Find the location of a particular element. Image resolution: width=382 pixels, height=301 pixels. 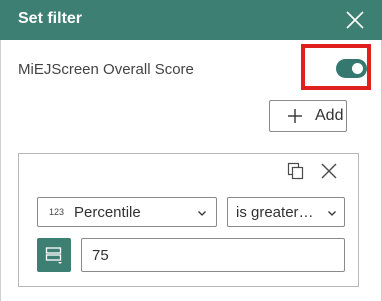

filter-field-label: MiEJScreen Overall Score is located at coordinates (106, 69).